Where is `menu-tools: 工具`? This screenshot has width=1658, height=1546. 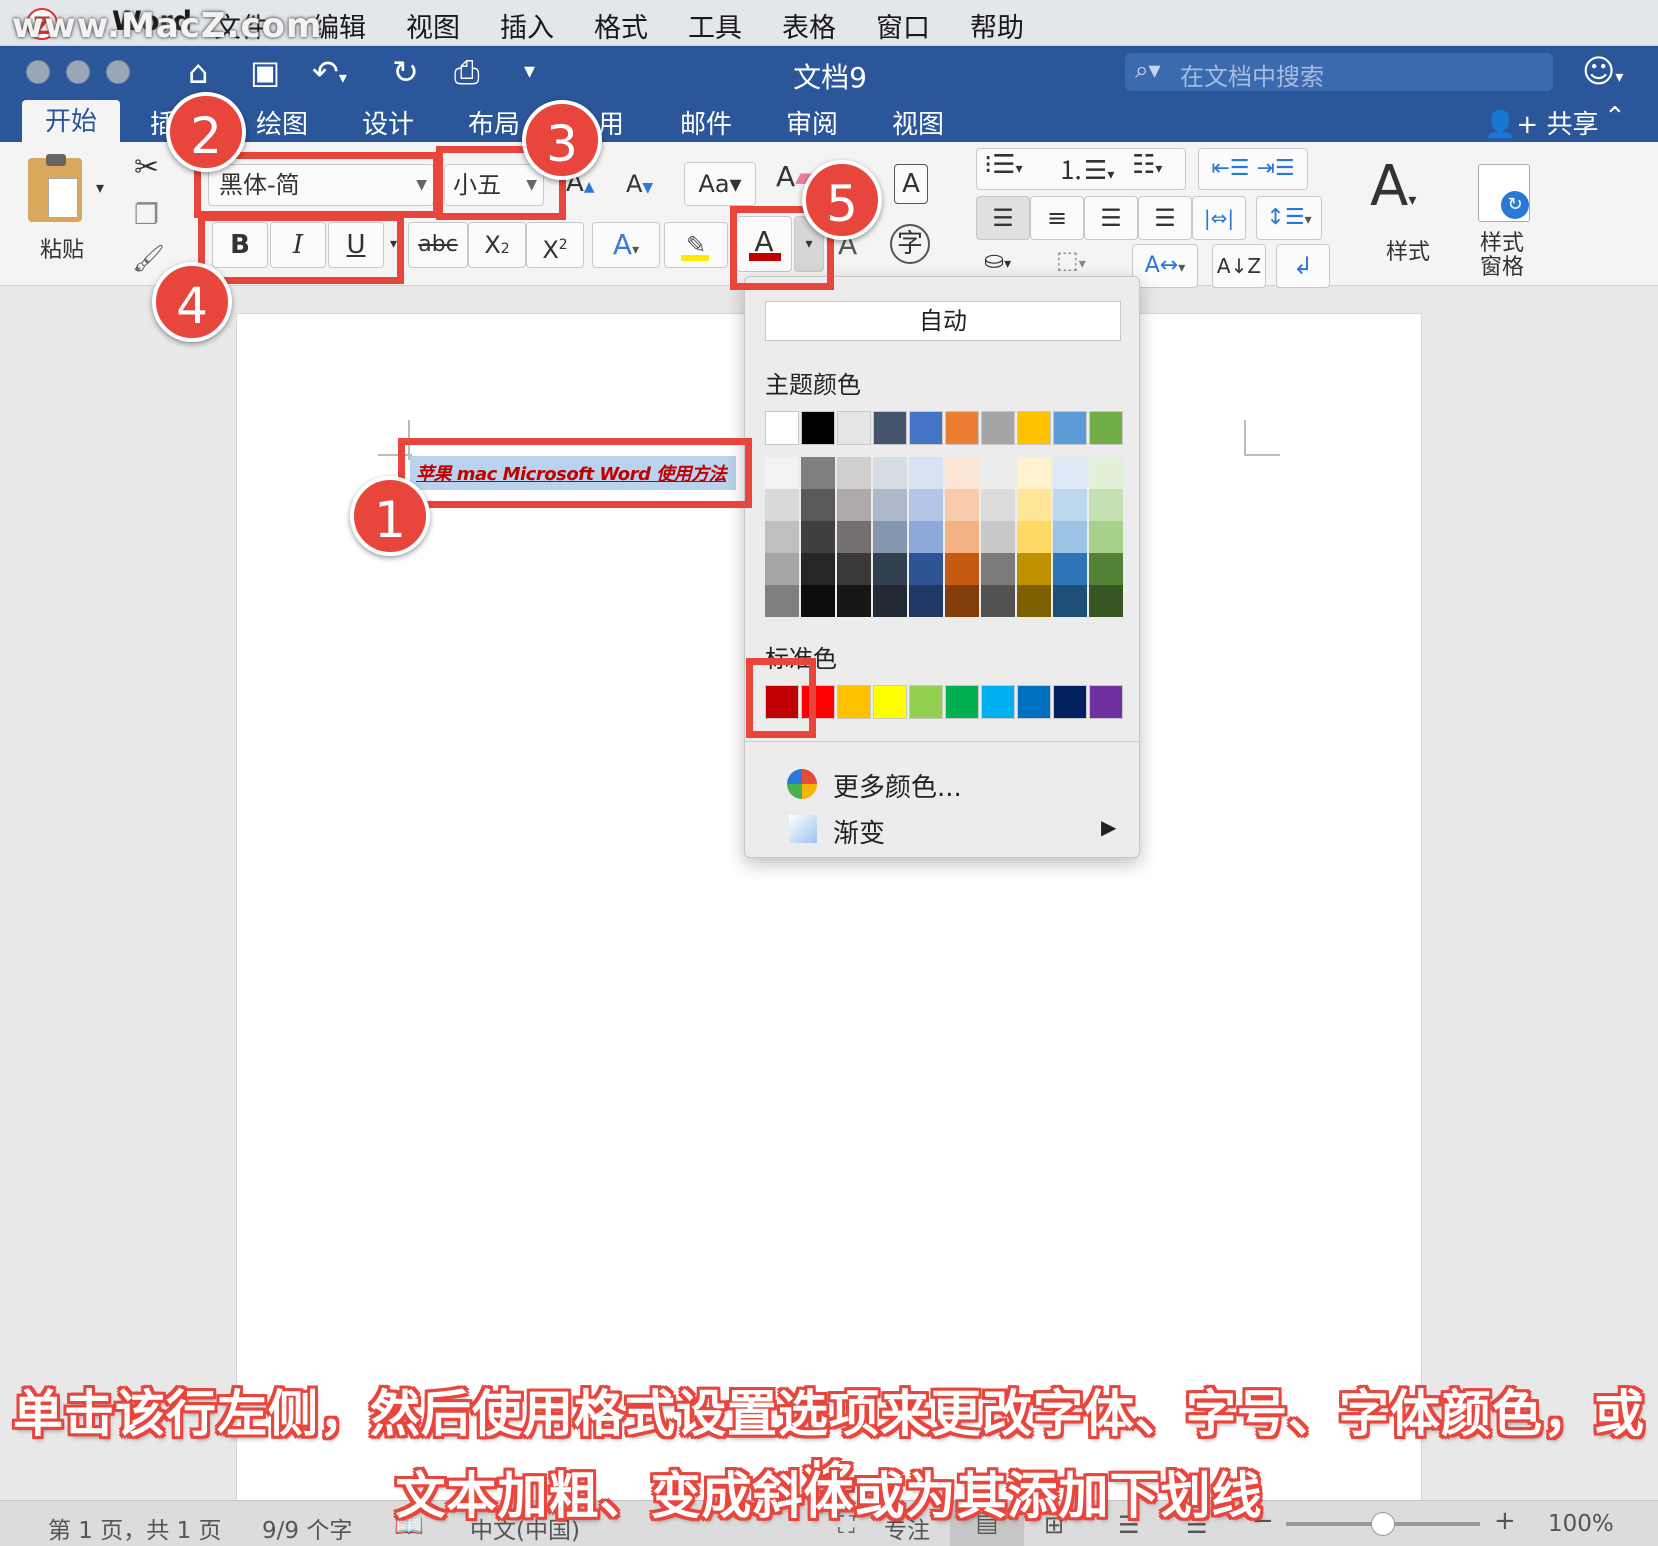 menu-tools: 工具 is located at coordinates (715, 25).